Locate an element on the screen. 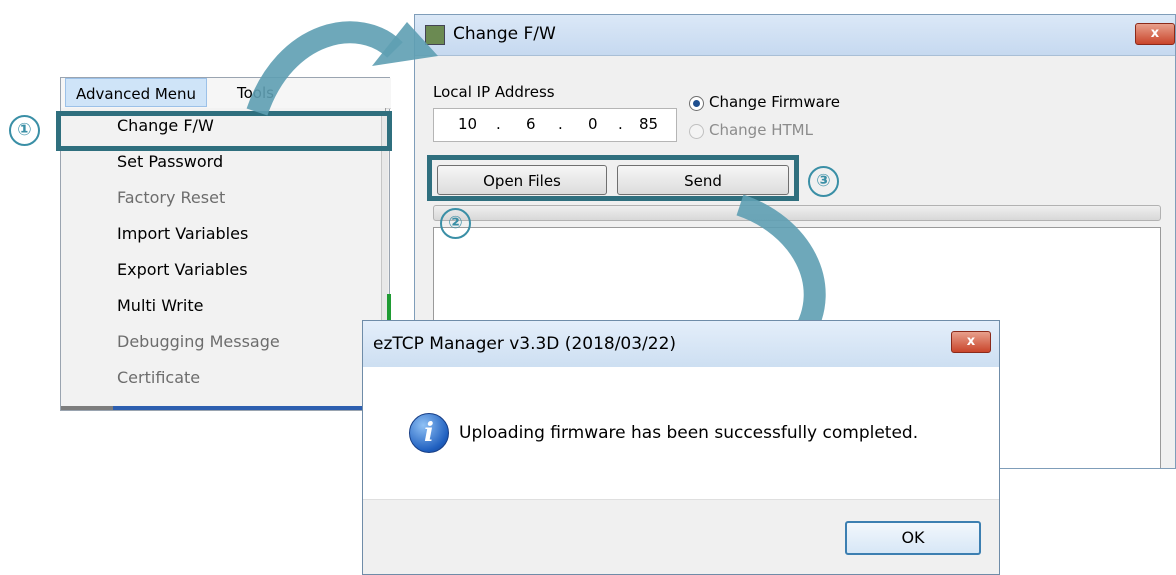 This screenshot has height=575, width=1176. message-title: ezTCP Manager v3.3D (2018/03/22) is located at coordinates (525, 344).